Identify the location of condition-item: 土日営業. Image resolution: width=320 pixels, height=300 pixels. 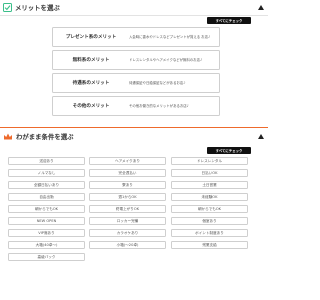
(209, 185).